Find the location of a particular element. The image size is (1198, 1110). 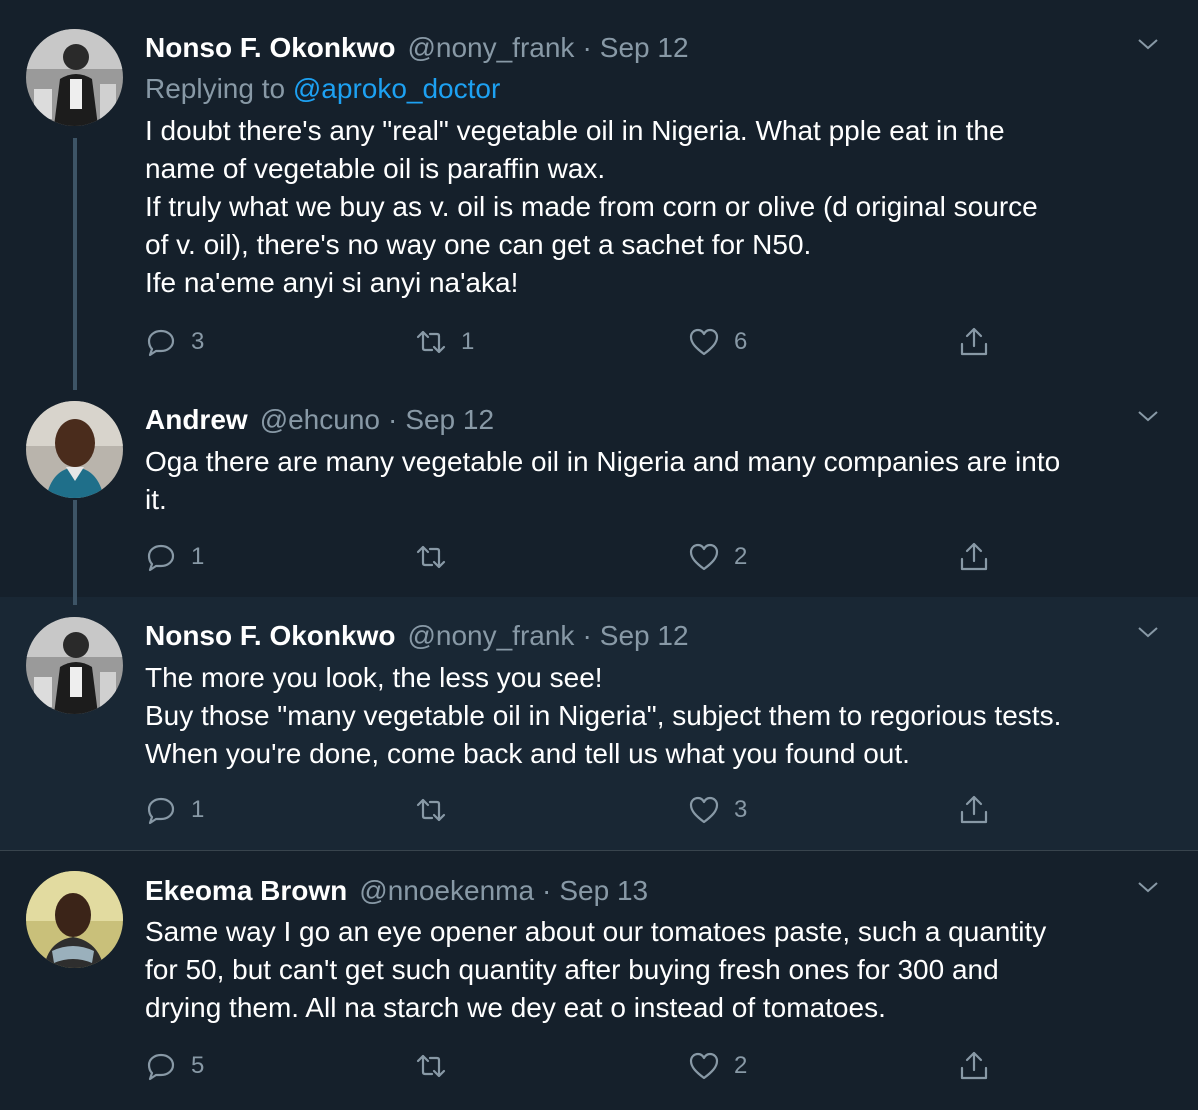

replying-to-label: Replying to is located at coordinates (215, 88).